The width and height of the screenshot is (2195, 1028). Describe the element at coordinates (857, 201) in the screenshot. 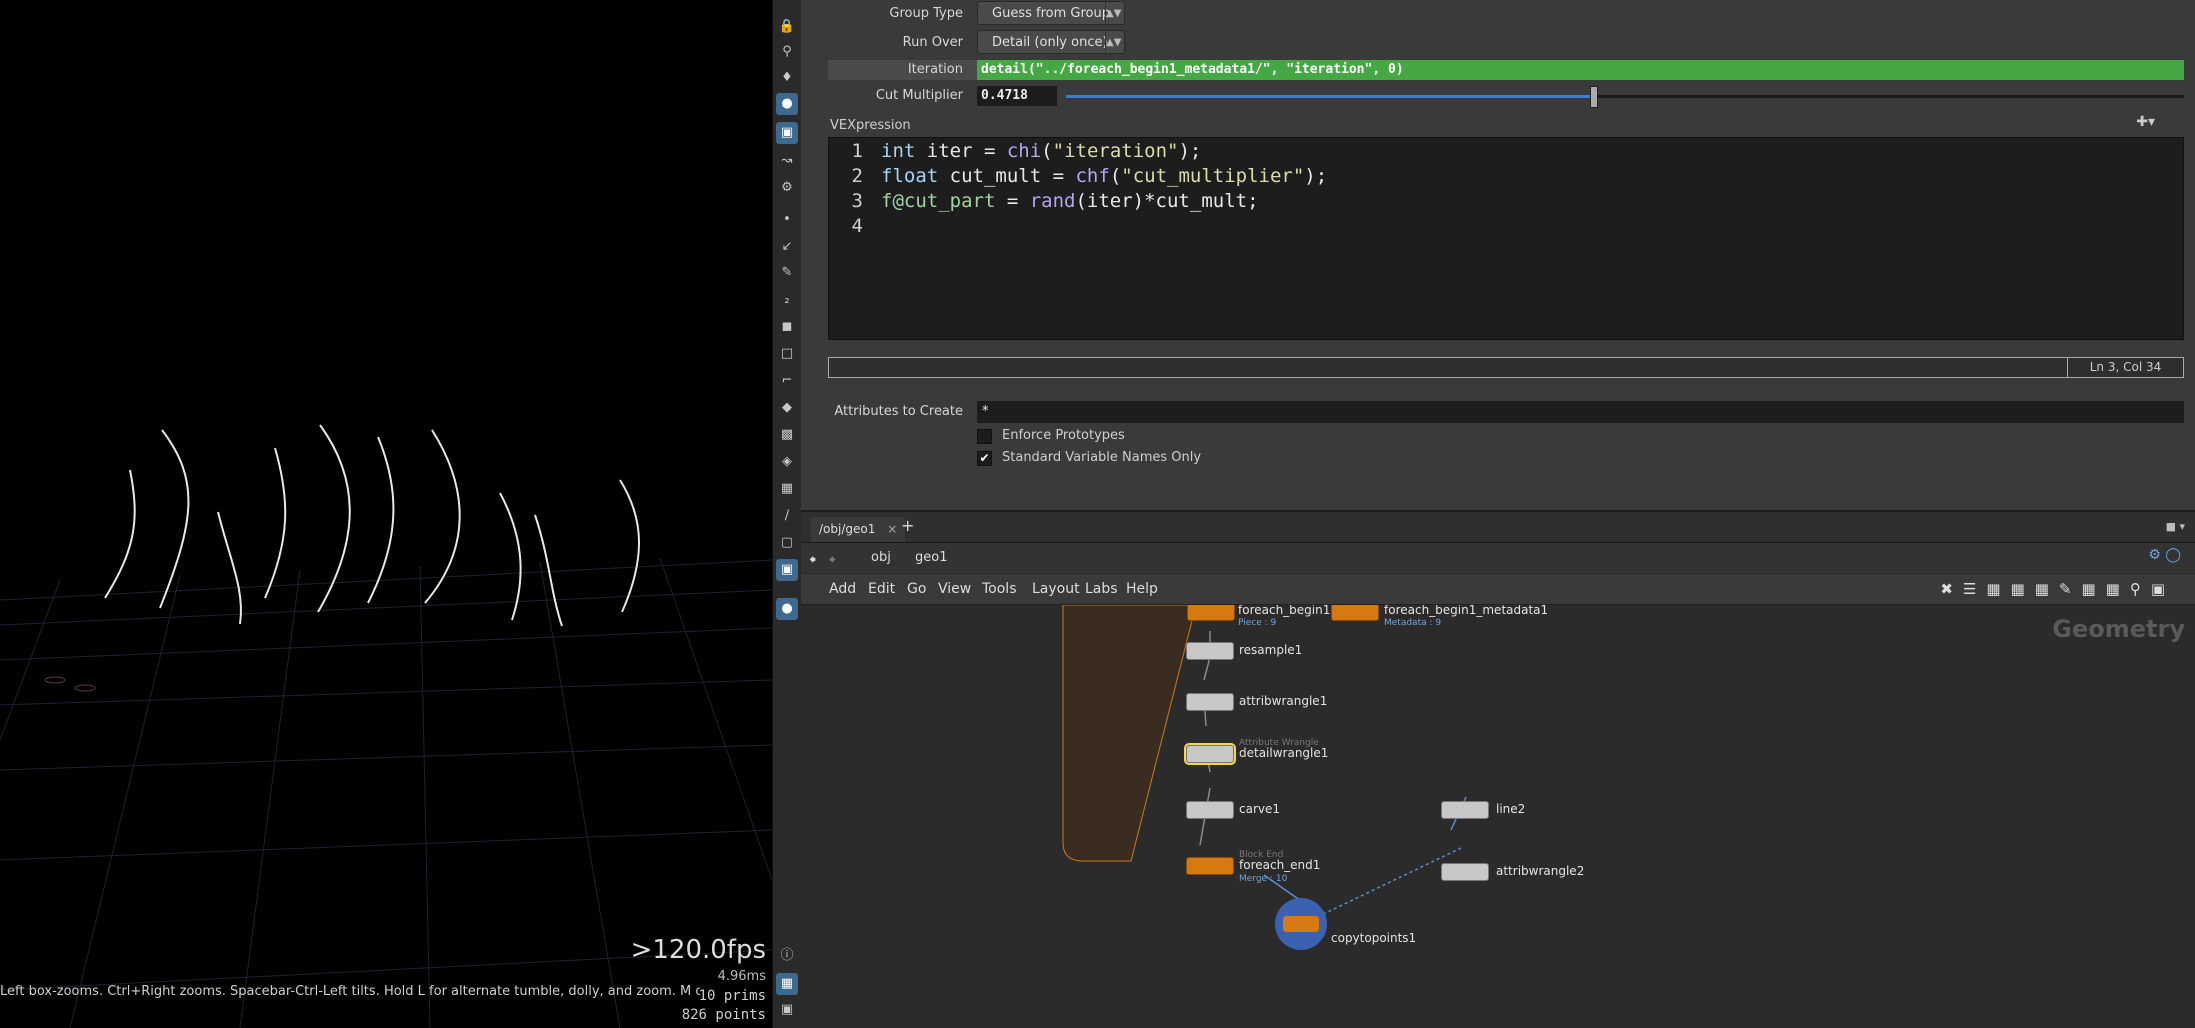

I see `line-number: 3` at that location.